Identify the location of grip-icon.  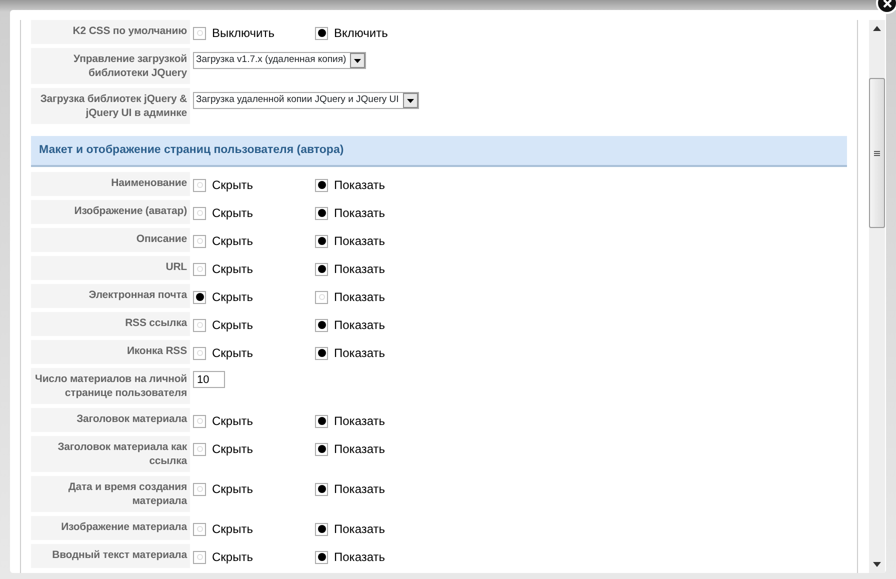
(877, 153).